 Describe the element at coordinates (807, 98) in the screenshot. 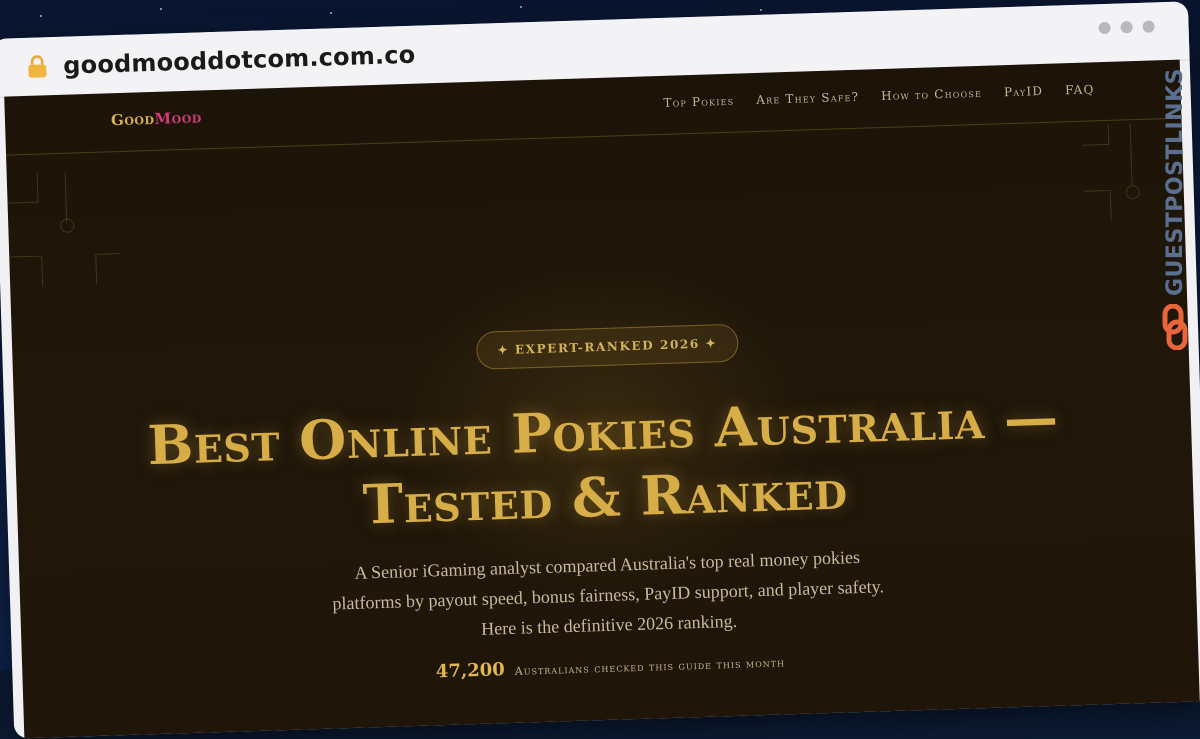

I see `nav-are-they-safe: Are They Safe?` at that location.